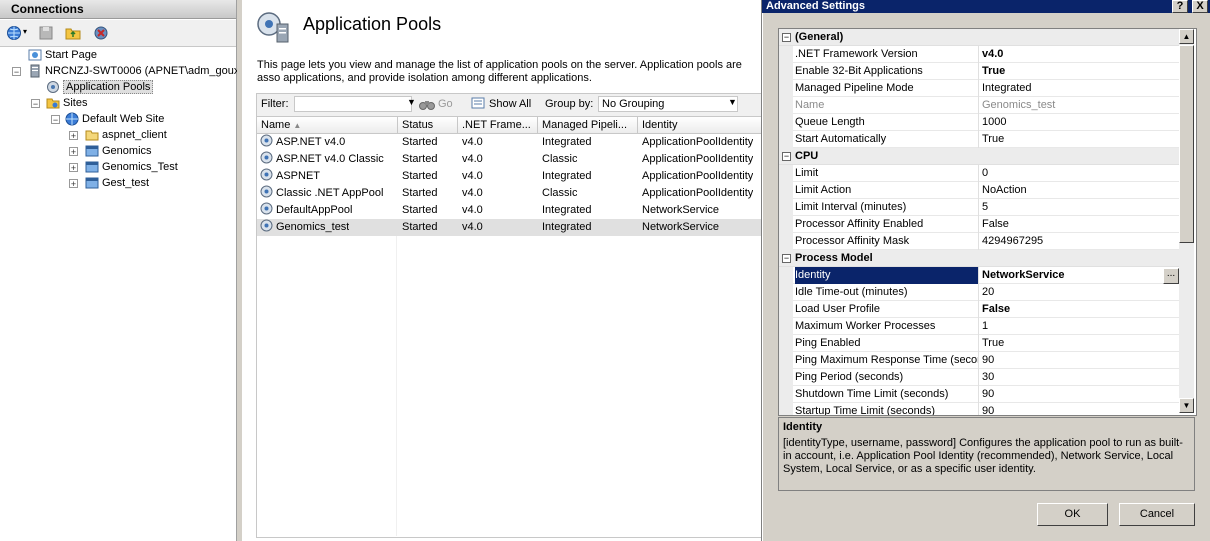 The width and height of the screenshot is (1210, 541). Describe the element at coordinates (14, 33) in the screenshot. I see `connect-globe-icon` at that location.